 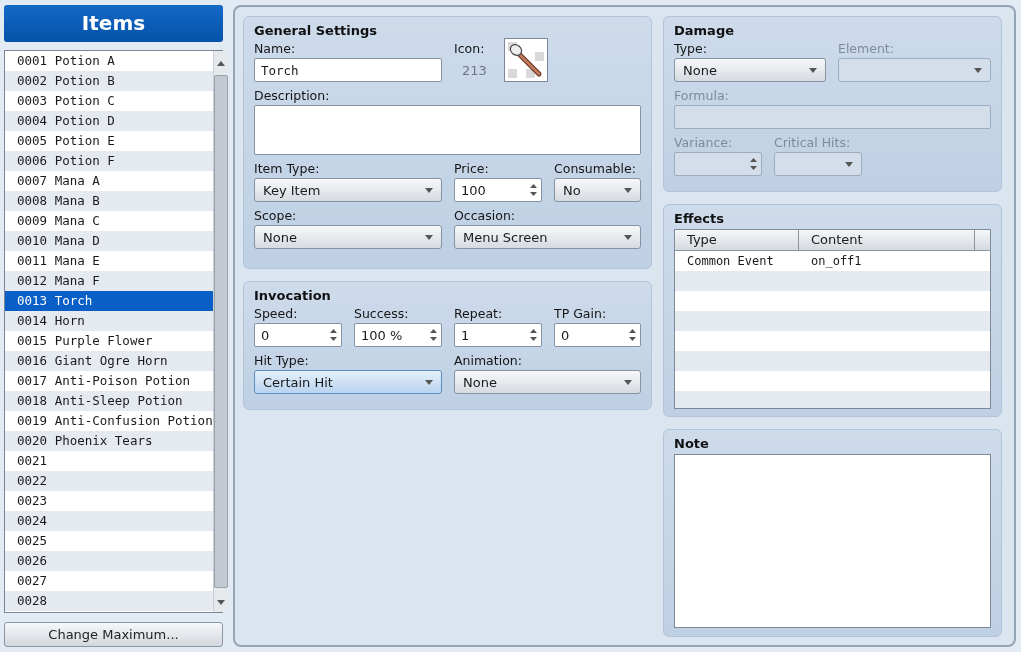 I want to click on field-label: Scope:, so click(x=276, y=215).